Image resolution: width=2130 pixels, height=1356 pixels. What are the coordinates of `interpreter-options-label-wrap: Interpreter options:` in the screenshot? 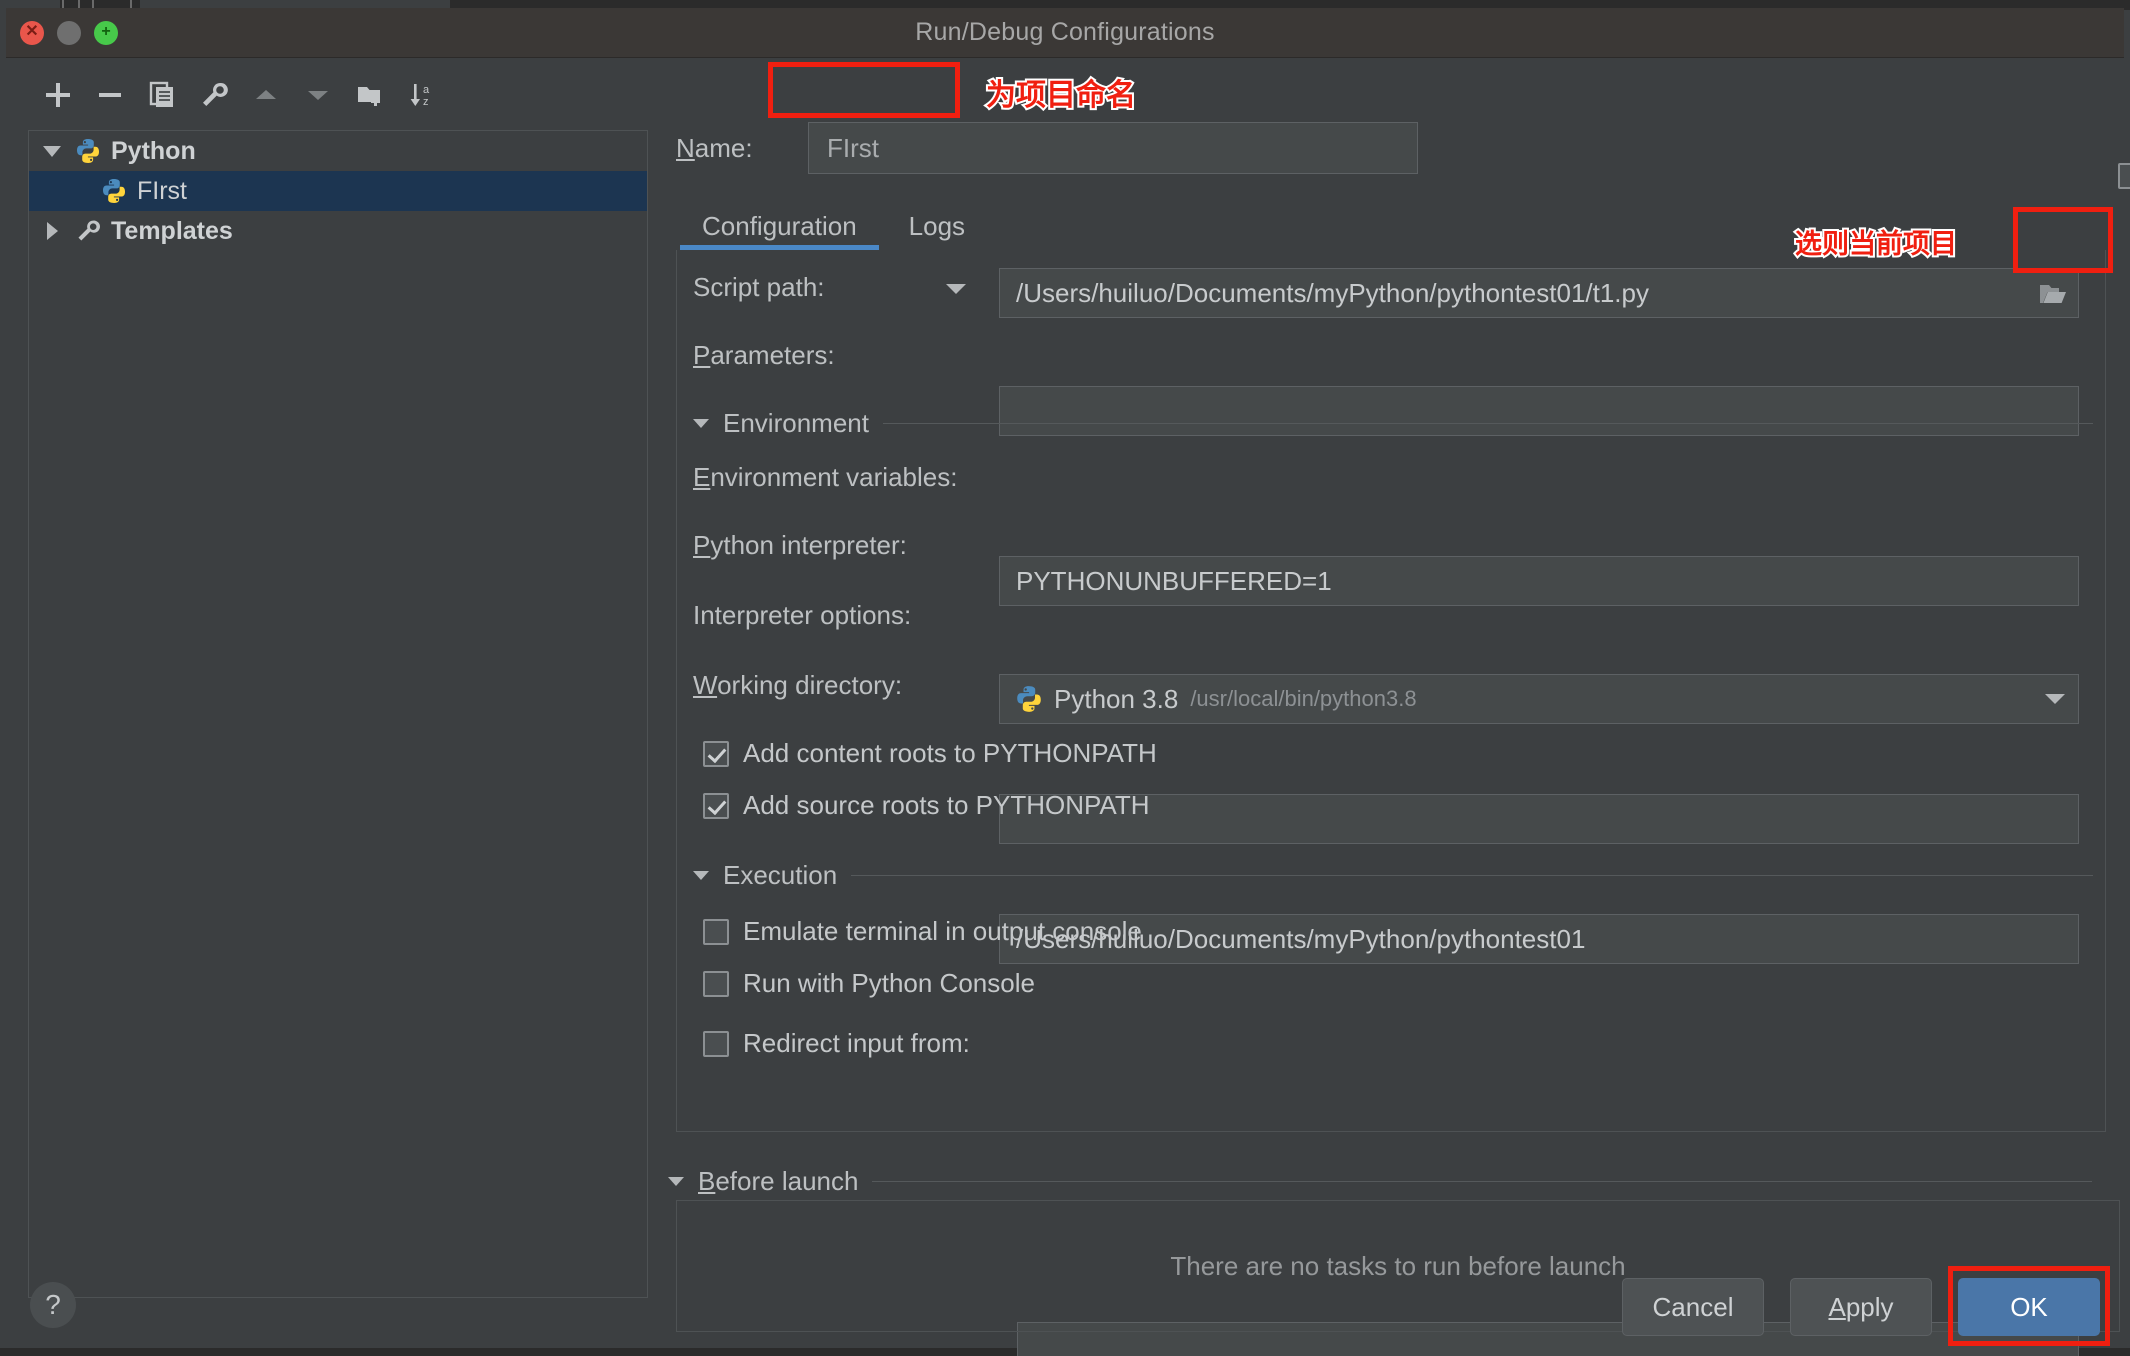 It's located at (802, 615).